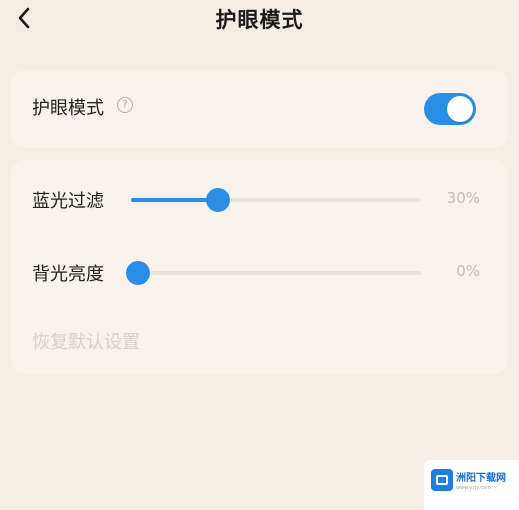  Describe the element at coordinates (273, 273) in the screenshot. I see `backlight-slider` at that location.